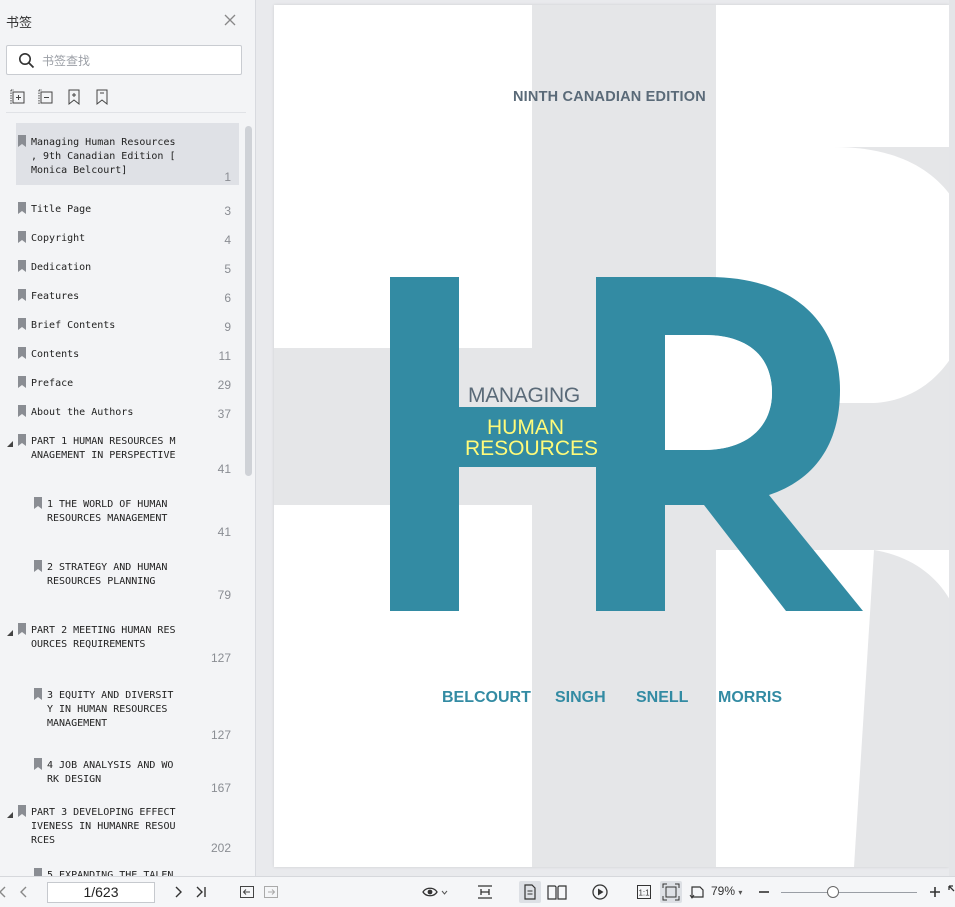 The width and height of the screenshot is (955, 907). Describe the element at coordinates (435, 892) in the screenshot. I see `reading-mode-icon` at that location.